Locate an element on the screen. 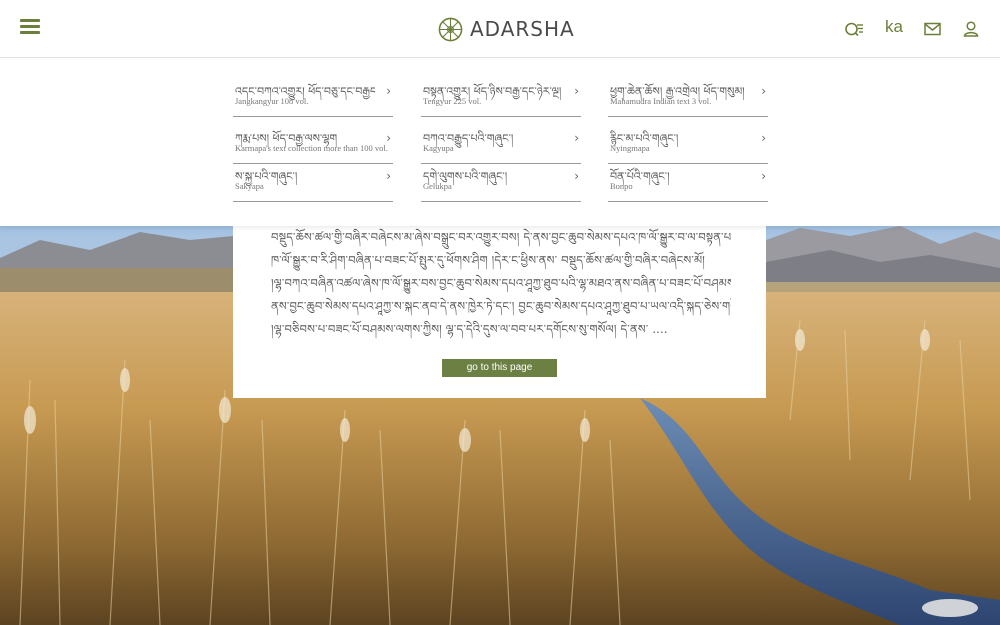 Image resolution: width=1000 pixels, height=625 pixels. menu-item-gelukpa: དགེ་ལུགས་པའི་གཞུང་། Gelukpa › is located at coordinates (501, 183).